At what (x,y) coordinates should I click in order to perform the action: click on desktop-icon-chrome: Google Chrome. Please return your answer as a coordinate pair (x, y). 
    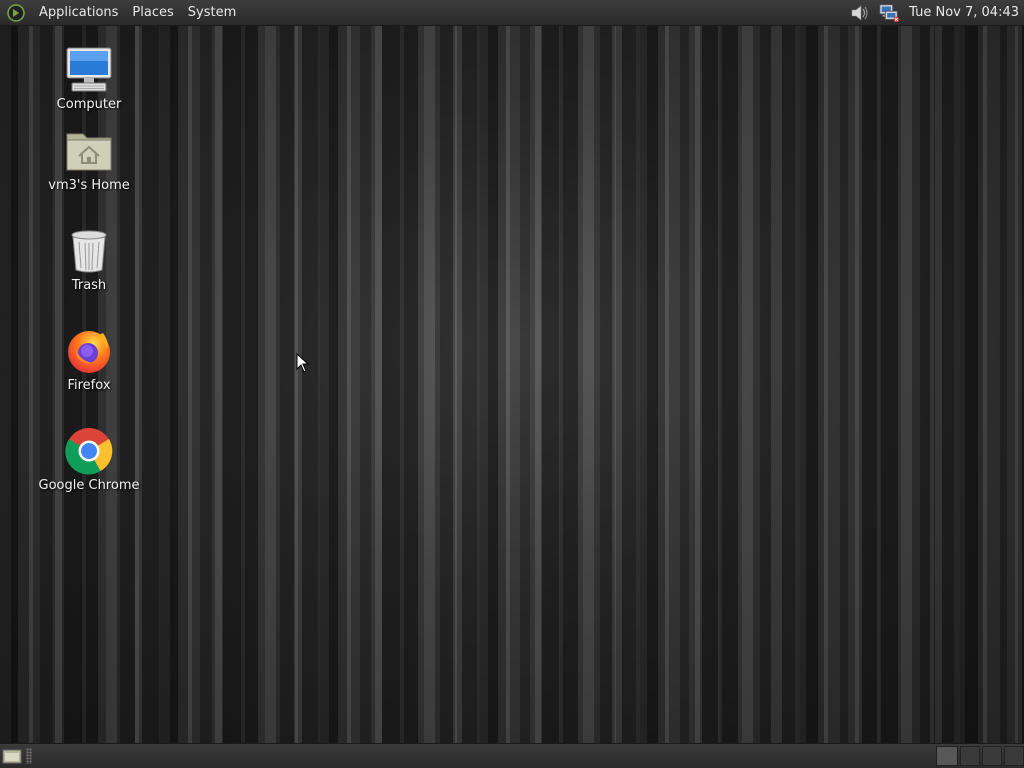
    Looking at the image, I should click on (89, 459).